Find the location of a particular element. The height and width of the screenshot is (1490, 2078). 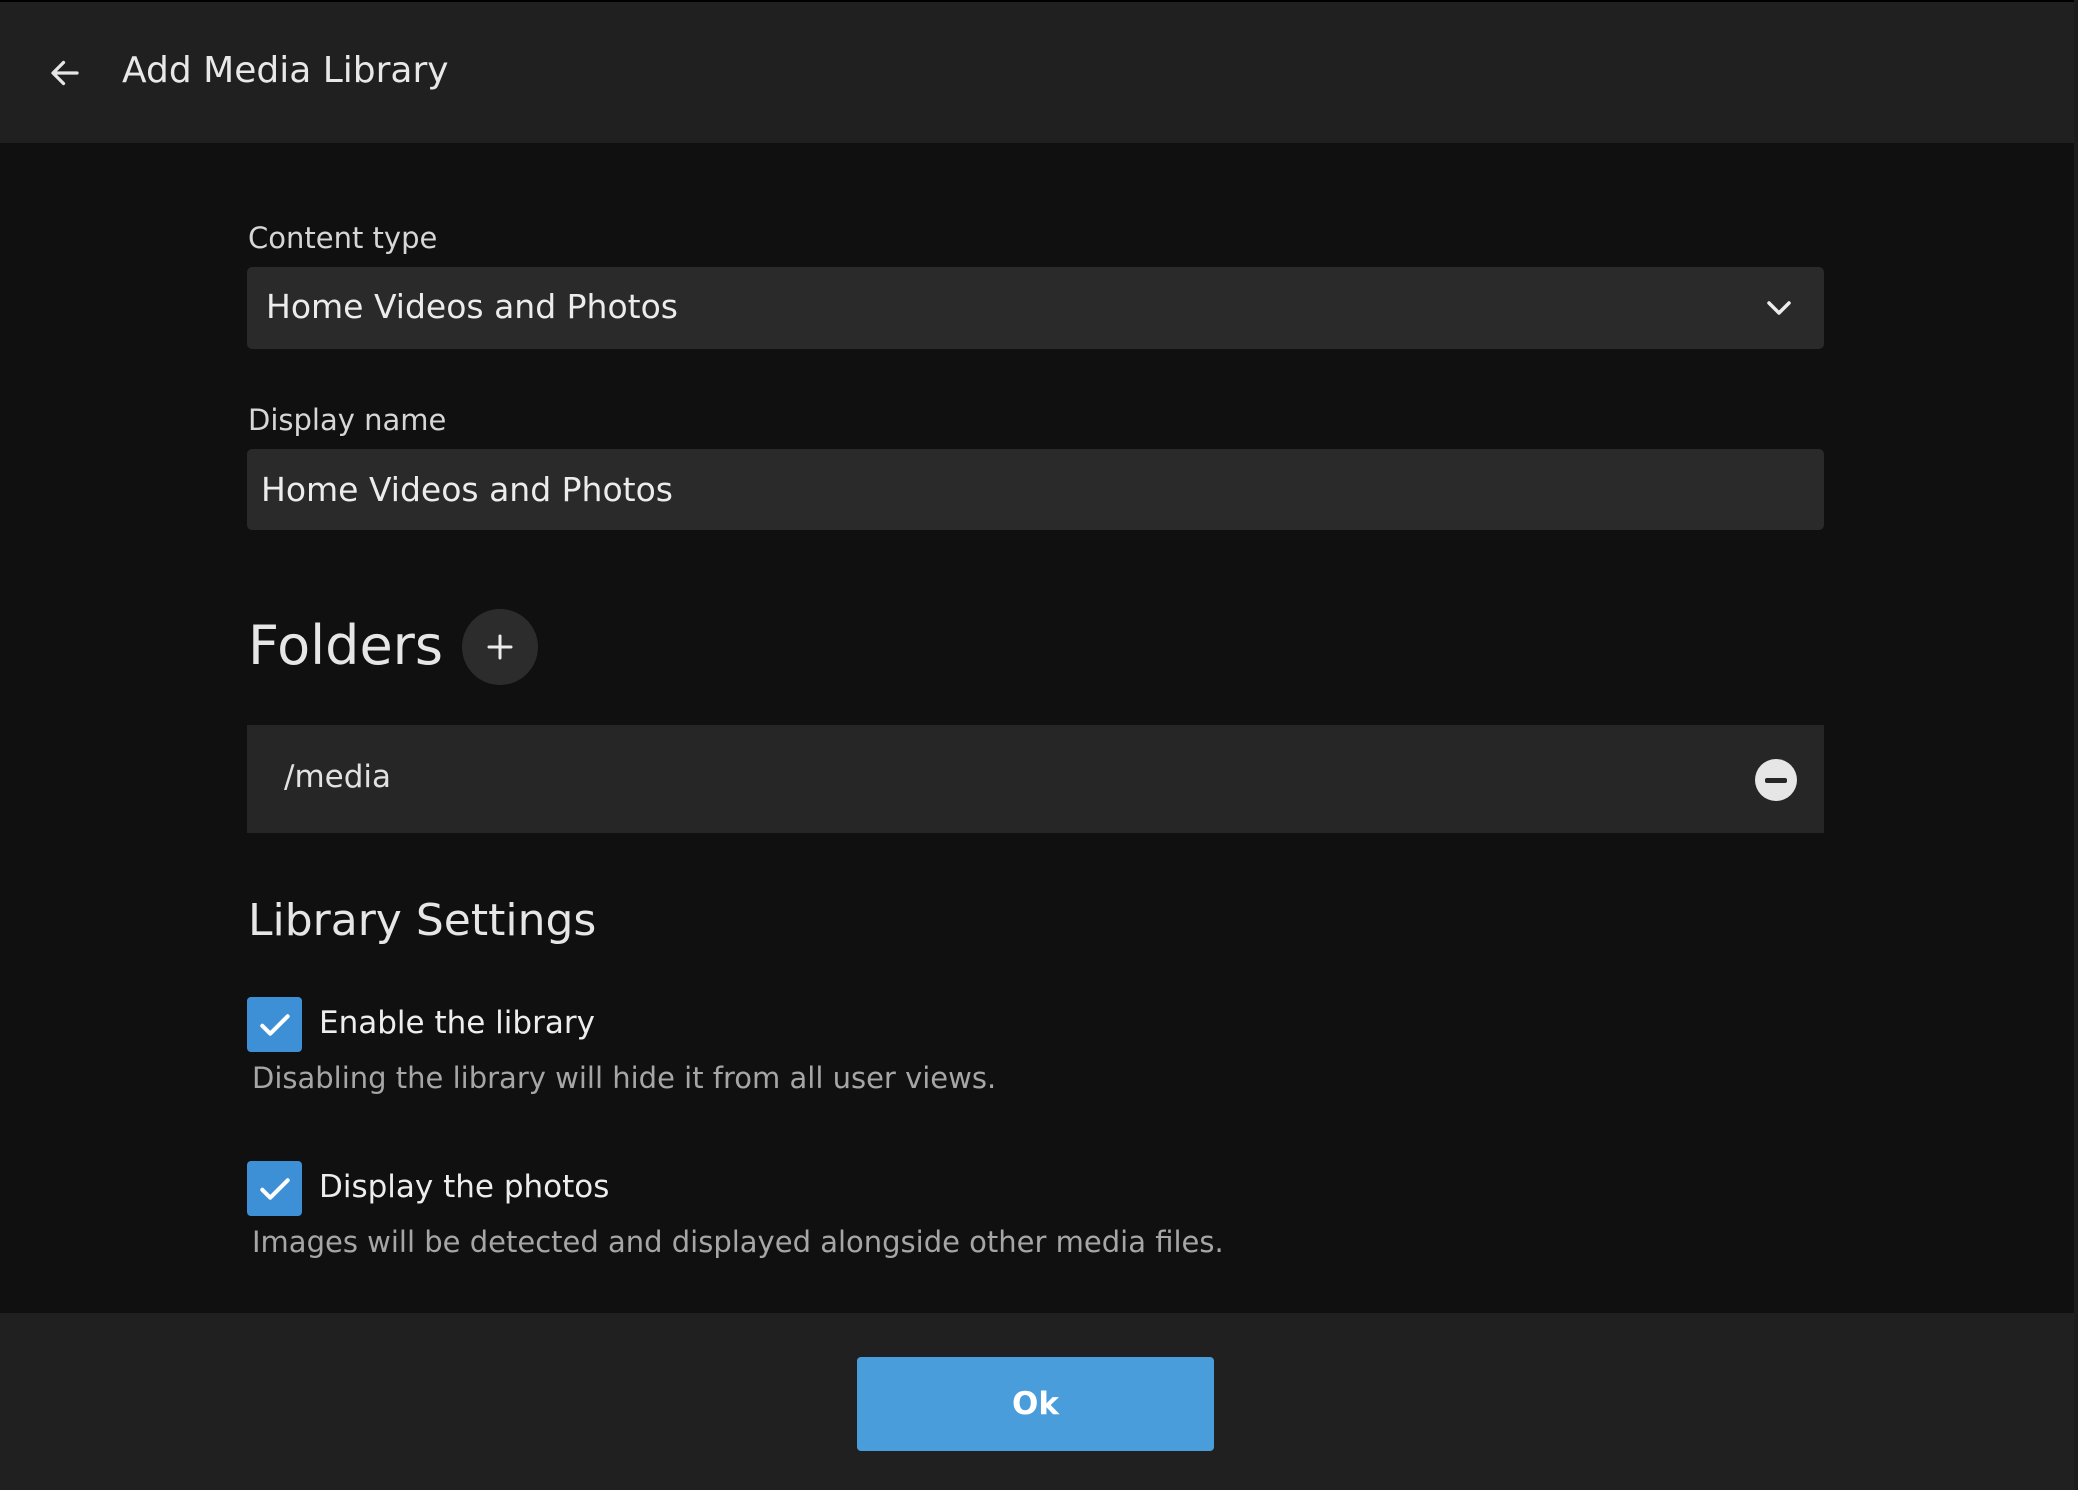

folder-list-item: /media is located at coordinates (1035, 779).